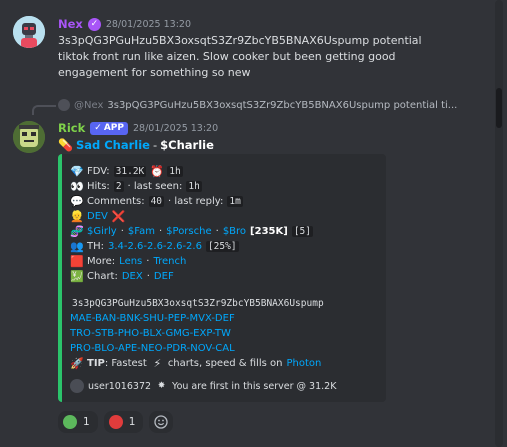 The image size is (507, 447). What do you see at coordinates (152, 348) in the screenshot?
I see `platform-links: PRO-BLO-APE-NEO-PDR-NOV-CAL` at bounding box center [152, 348].